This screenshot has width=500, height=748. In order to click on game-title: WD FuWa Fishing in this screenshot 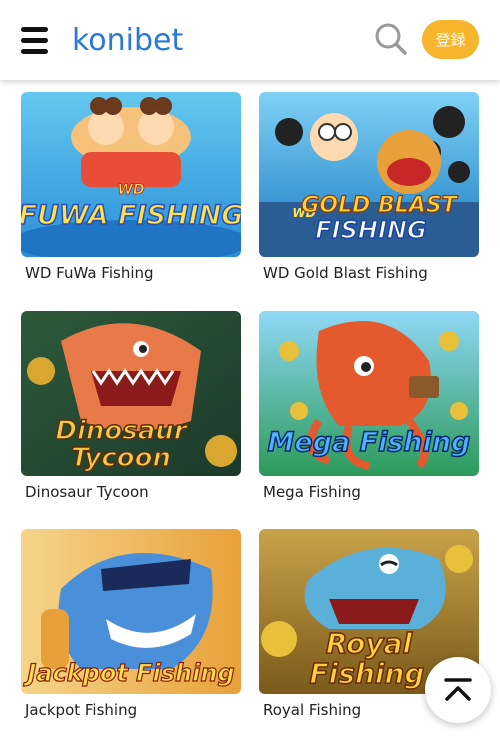, I will do `click(131, 273)`.